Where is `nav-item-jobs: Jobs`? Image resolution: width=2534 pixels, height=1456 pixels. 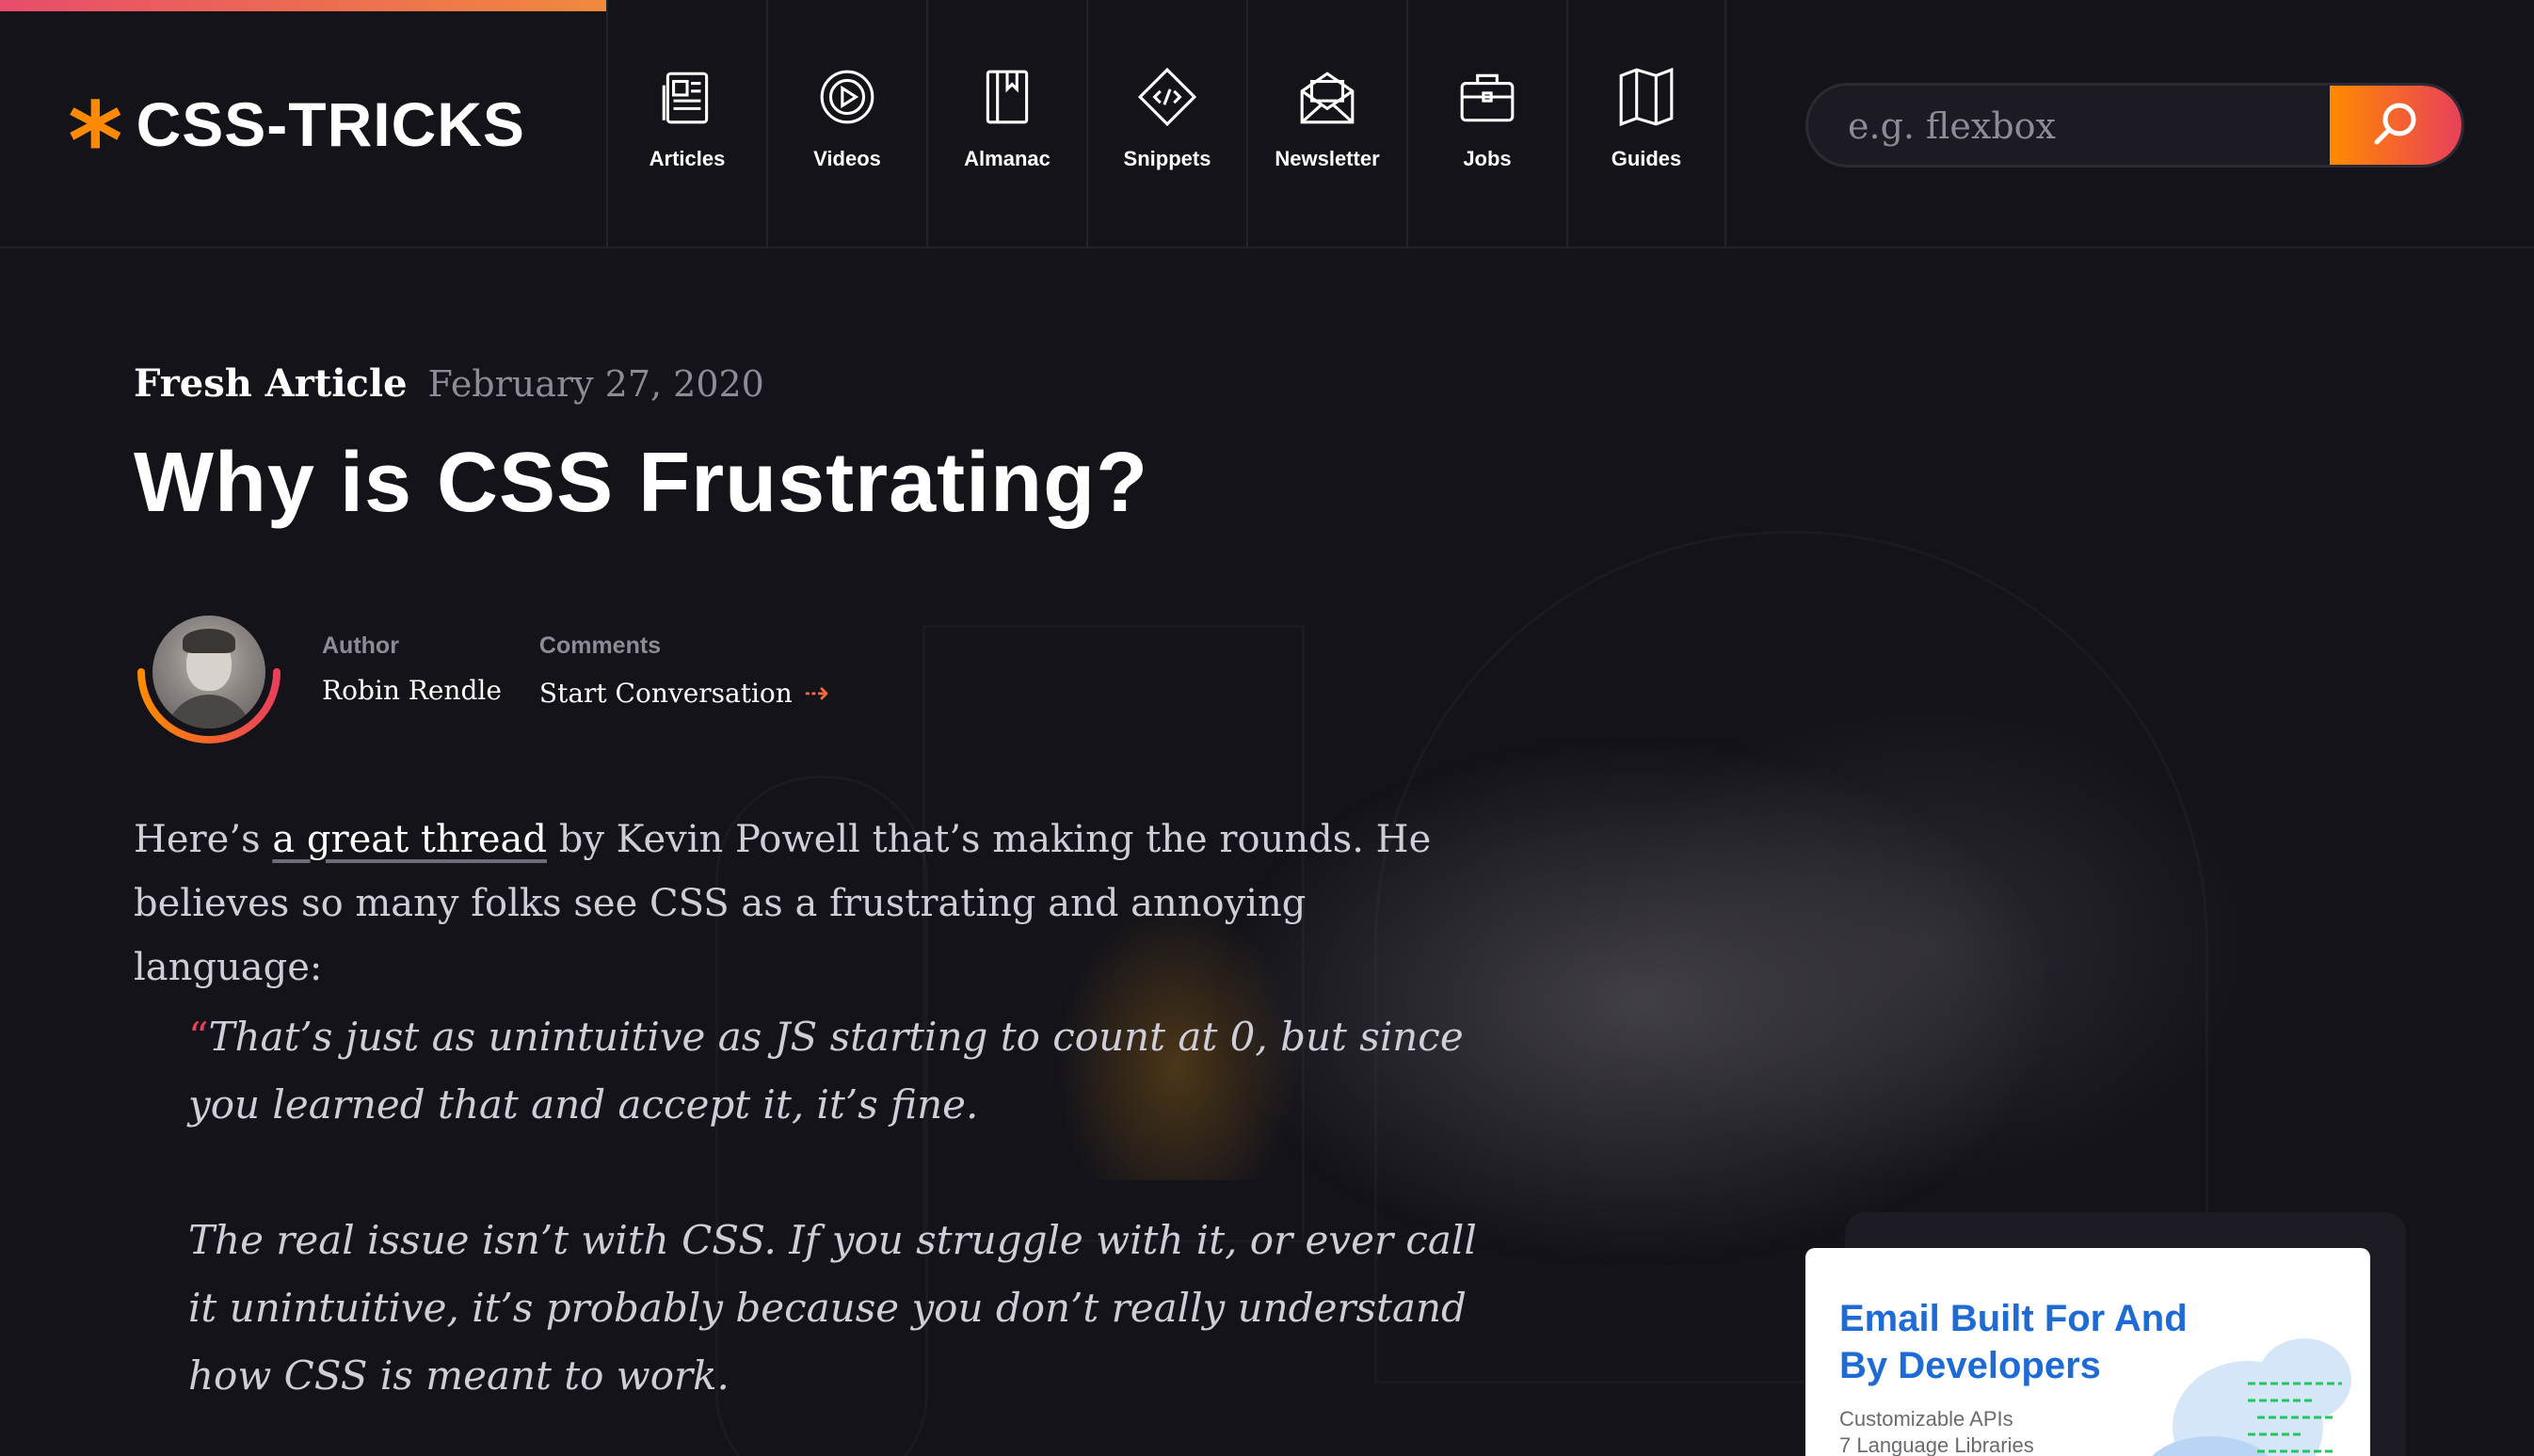
nav-item-jobs: Jobs is located at coordinates (1486, 123).